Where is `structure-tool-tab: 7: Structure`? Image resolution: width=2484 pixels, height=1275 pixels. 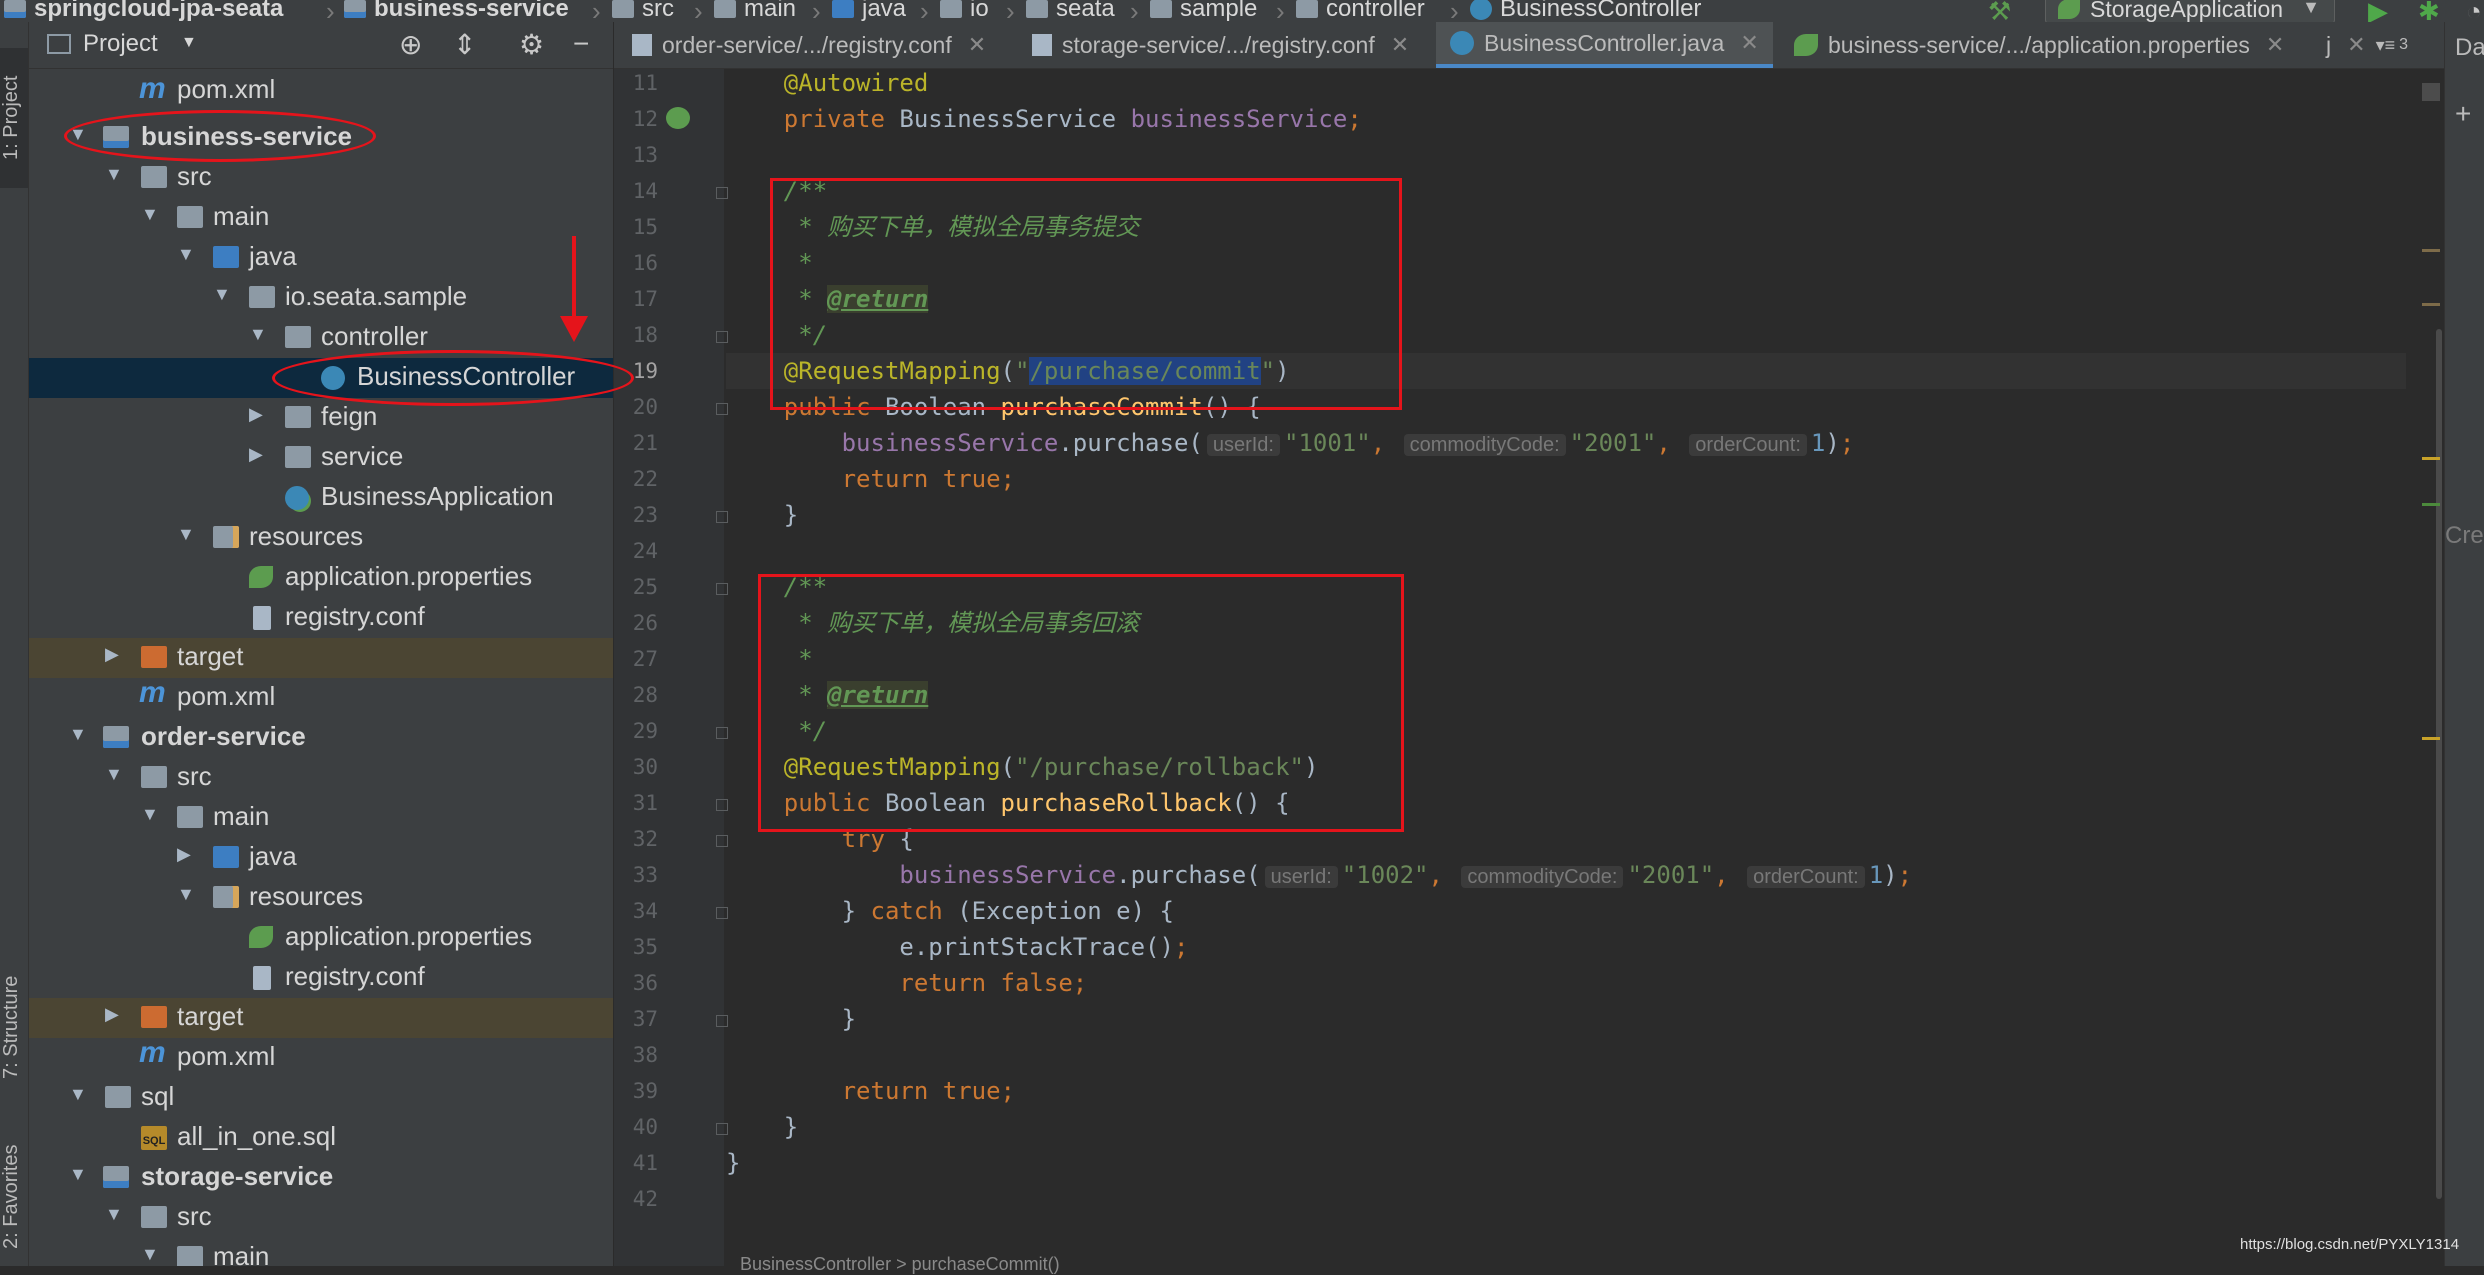 structure-tool-tab: 7: Structure is located at coordinates (14, 1027).